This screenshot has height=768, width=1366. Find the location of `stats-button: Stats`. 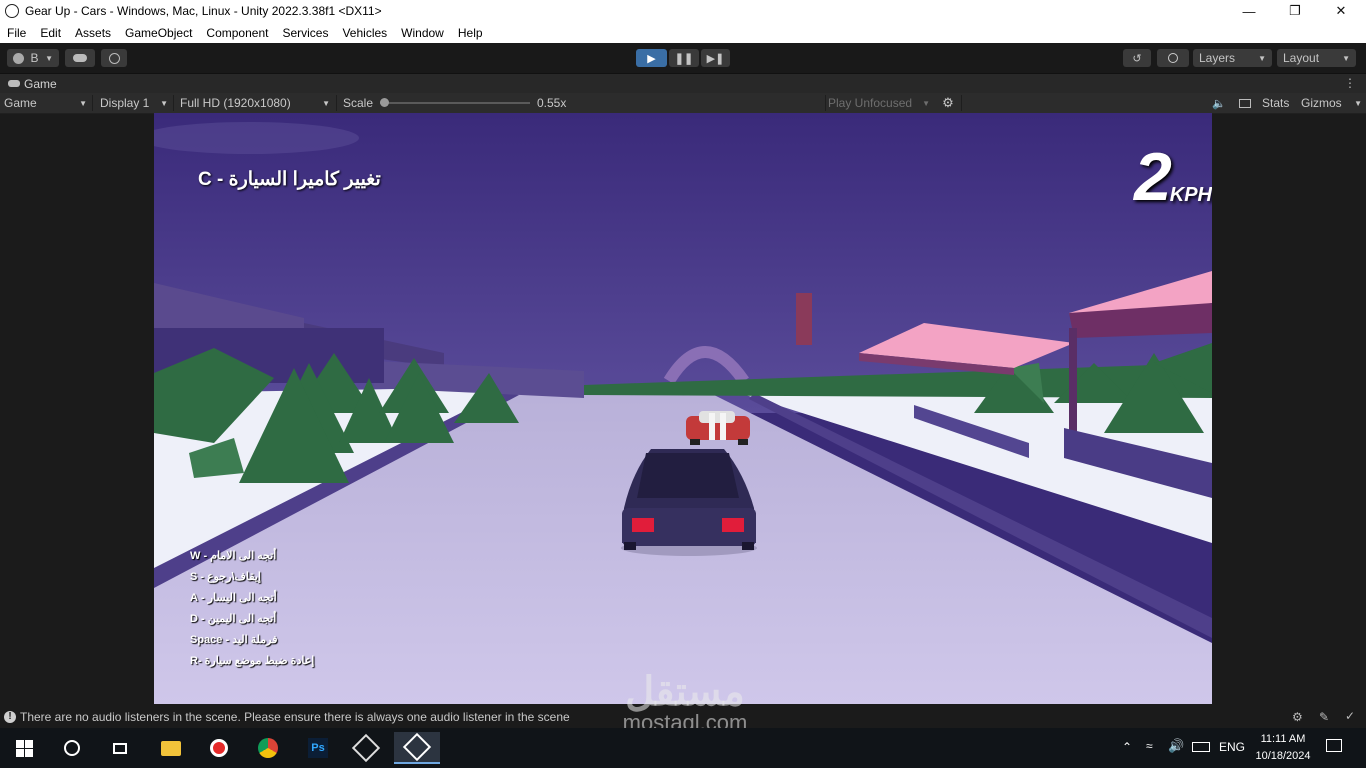

stats-button: Stats is located at coordinates (1275, 103).